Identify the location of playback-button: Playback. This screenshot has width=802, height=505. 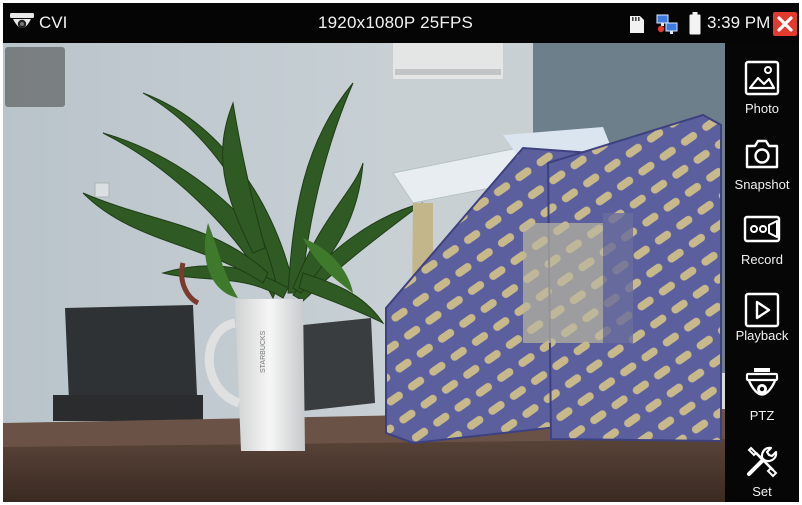
(762, 319).